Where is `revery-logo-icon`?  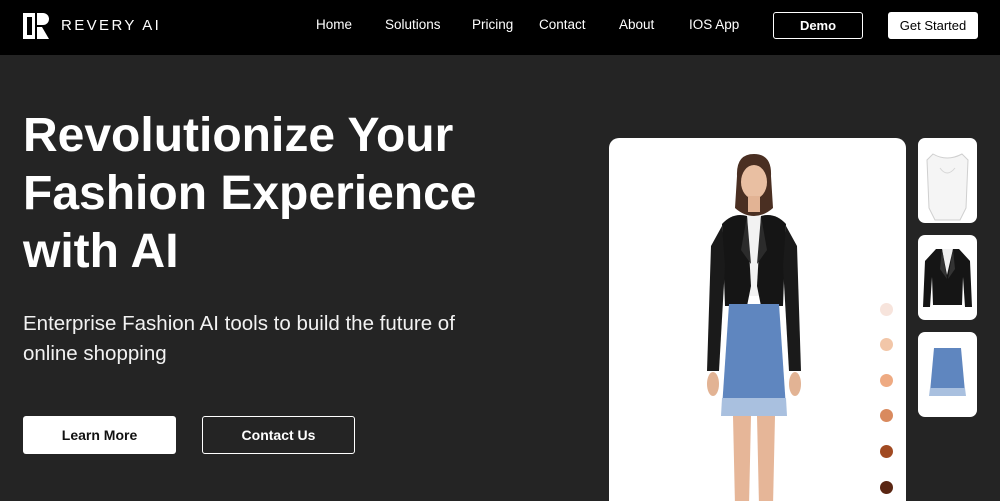 revery-logo-icon is located at coordinates (36, 26).